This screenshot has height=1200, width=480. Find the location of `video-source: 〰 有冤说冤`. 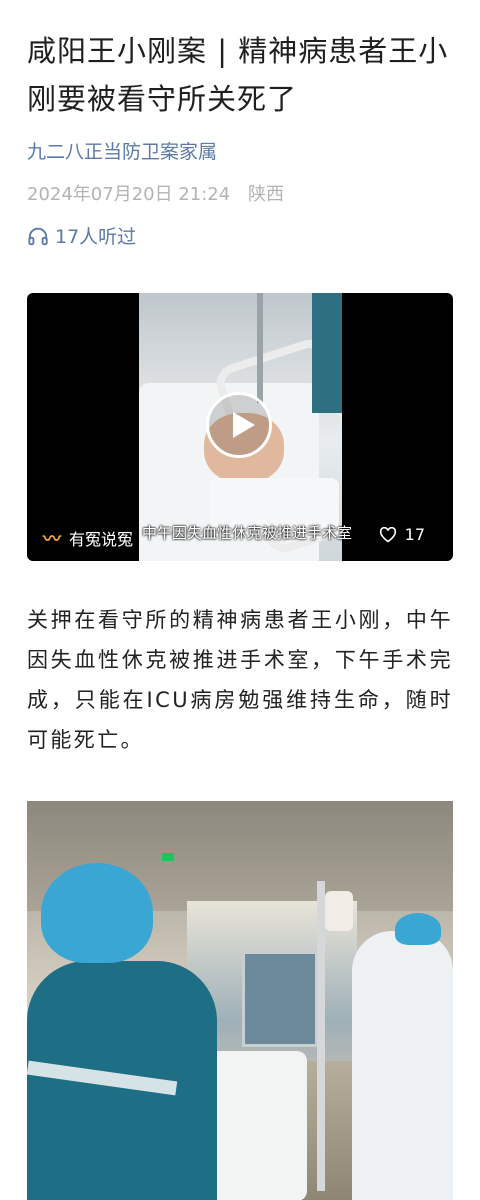

video-source: 〰 有冤说冤 is located at coordinates (88, 538).